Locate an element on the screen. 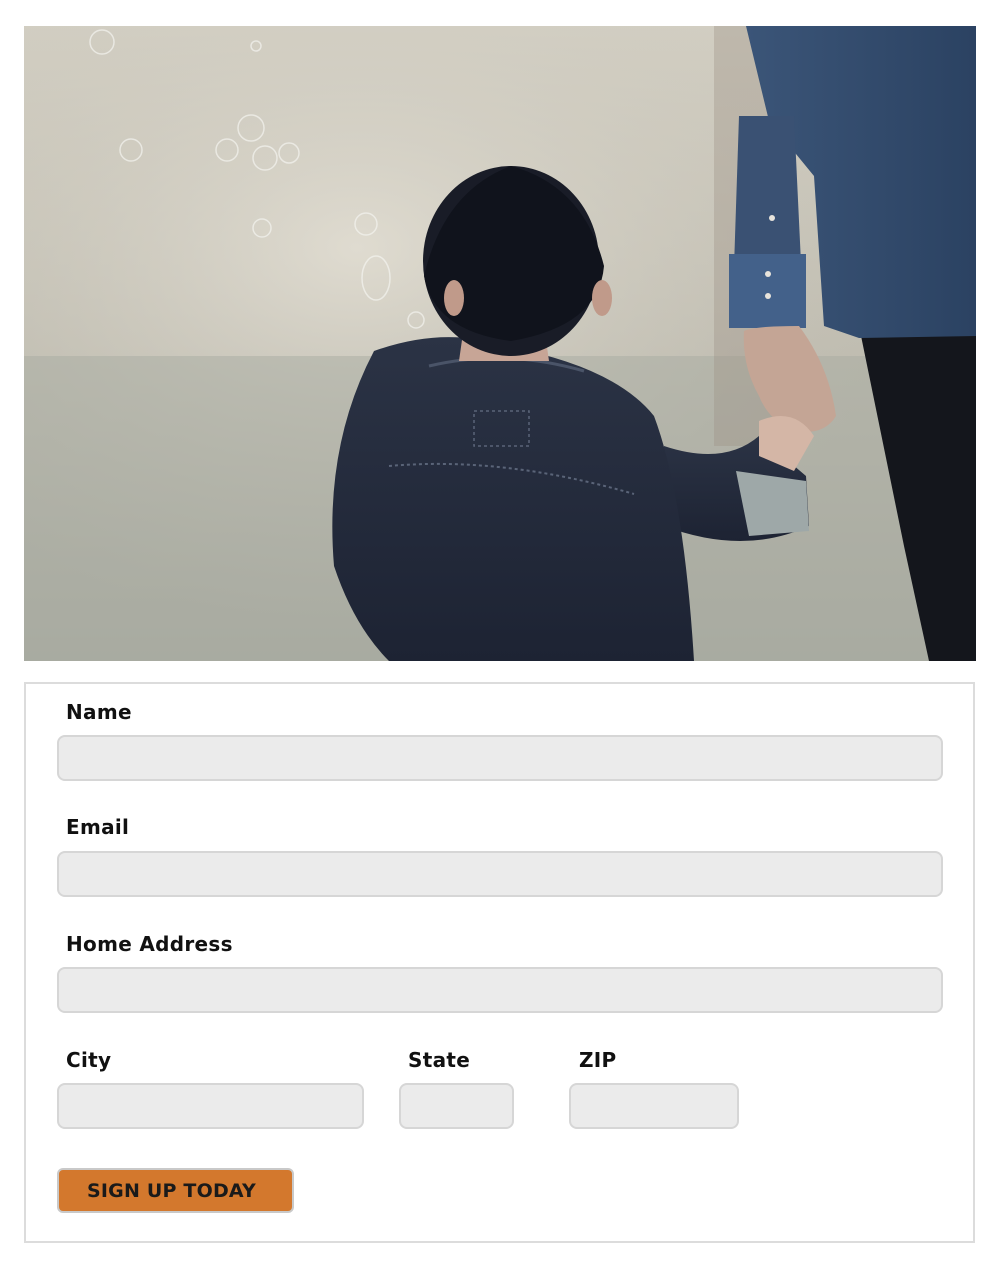 Image resolution: width=1000 pixels, height=1267 pixels. city-field is located at coordinates (210, 1106).